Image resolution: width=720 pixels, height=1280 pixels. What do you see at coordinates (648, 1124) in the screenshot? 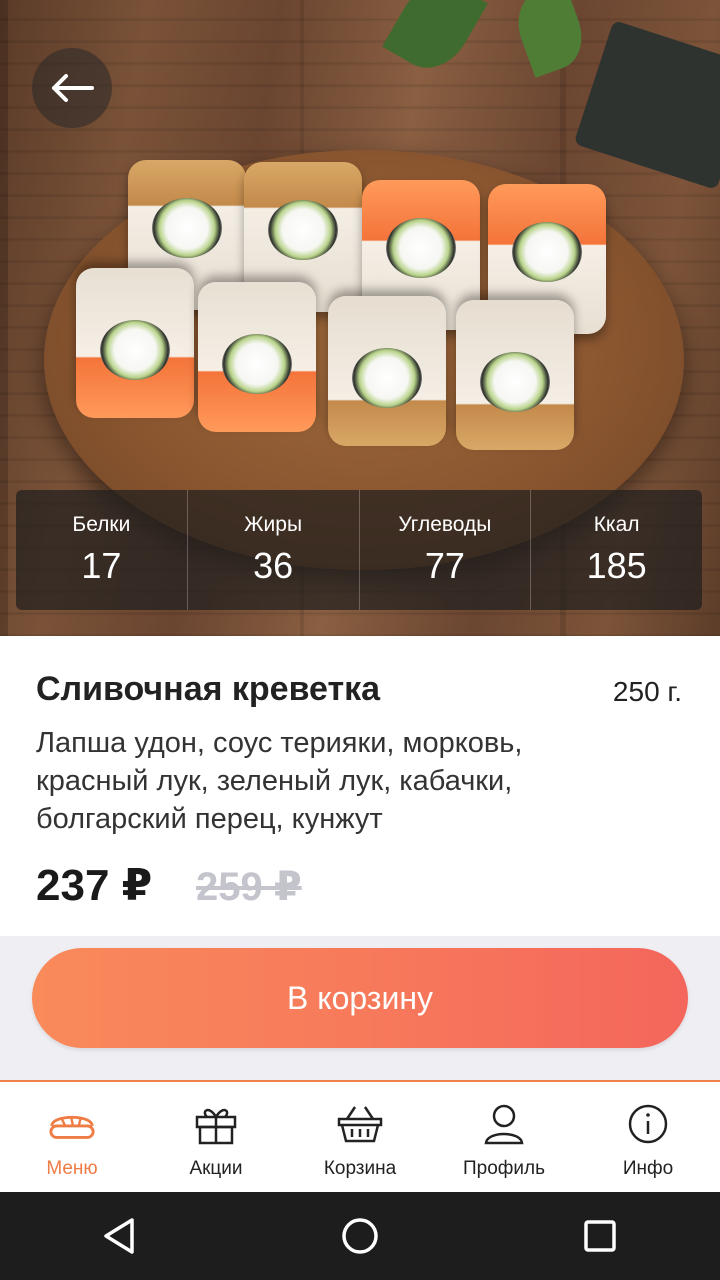
I see `info-icon` at bounding box center [648, 1124].